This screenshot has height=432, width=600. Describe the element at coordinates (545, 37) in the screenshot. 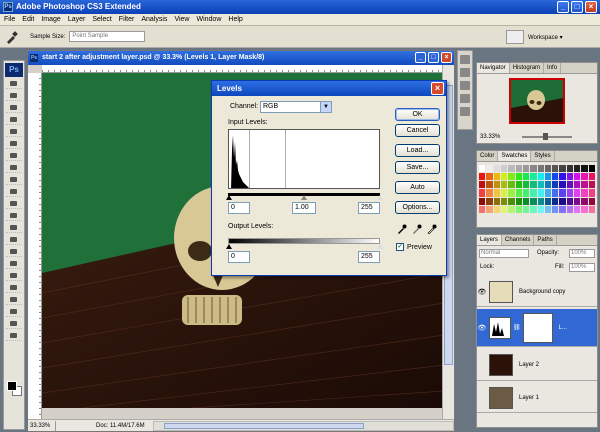

I see `workspace-label: Workspace ▾` at that location.